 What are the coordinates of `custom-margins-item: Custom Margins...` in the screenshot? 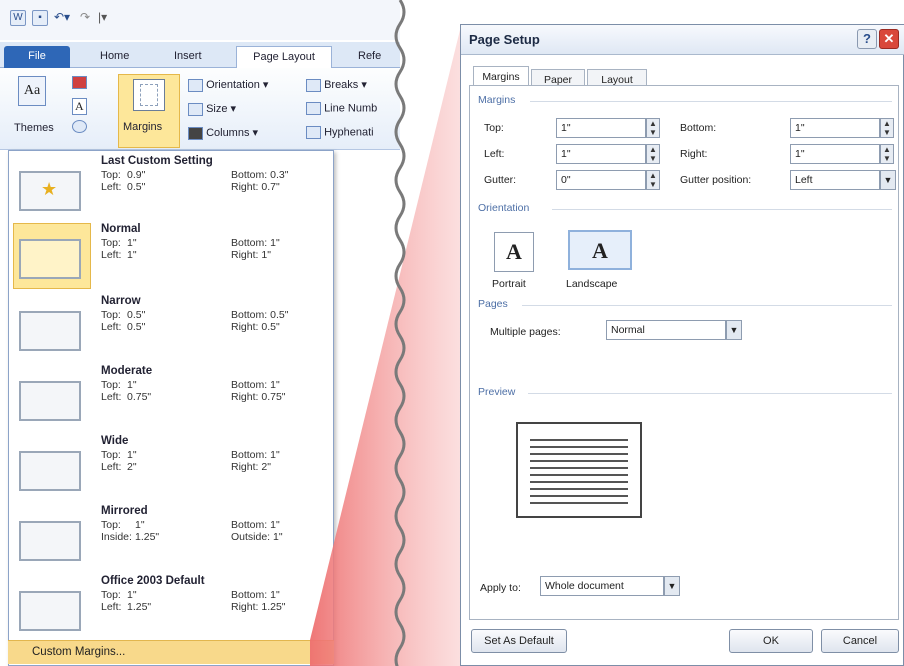 It's located at (171, 652).